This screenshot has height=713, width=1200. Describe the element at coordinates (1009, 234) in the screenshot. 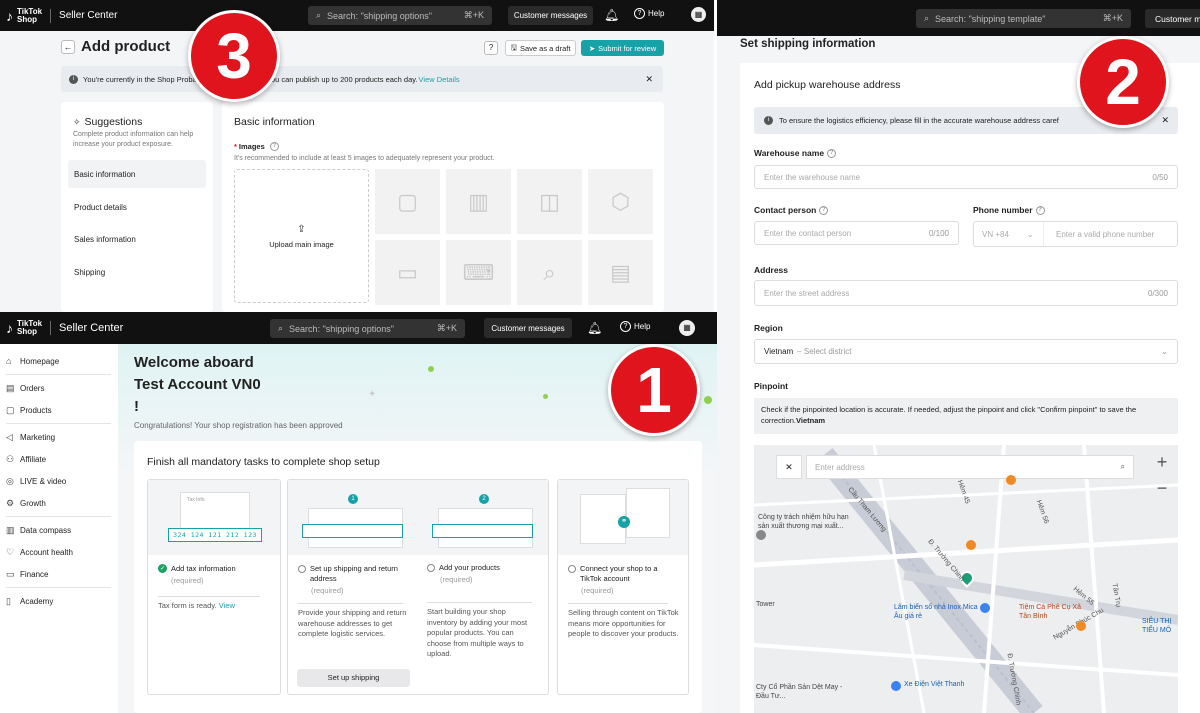

I see `country-code-select: VN +84 ⌄` at that location.